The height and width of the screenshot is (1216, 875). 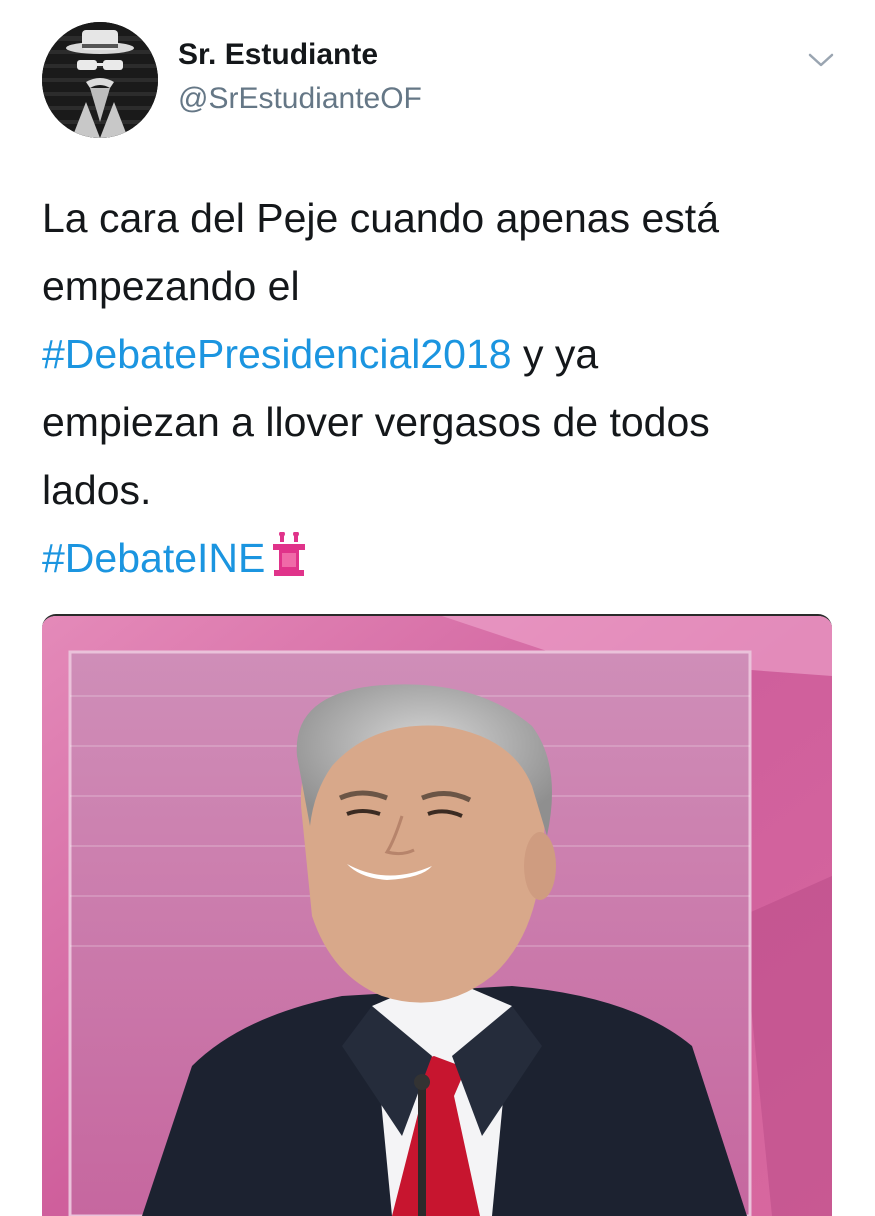 What do you see at coordinates (442, 286) in the screenshot?
I see `tweet-text-line: empezando el` at bounding box center [442, 286].